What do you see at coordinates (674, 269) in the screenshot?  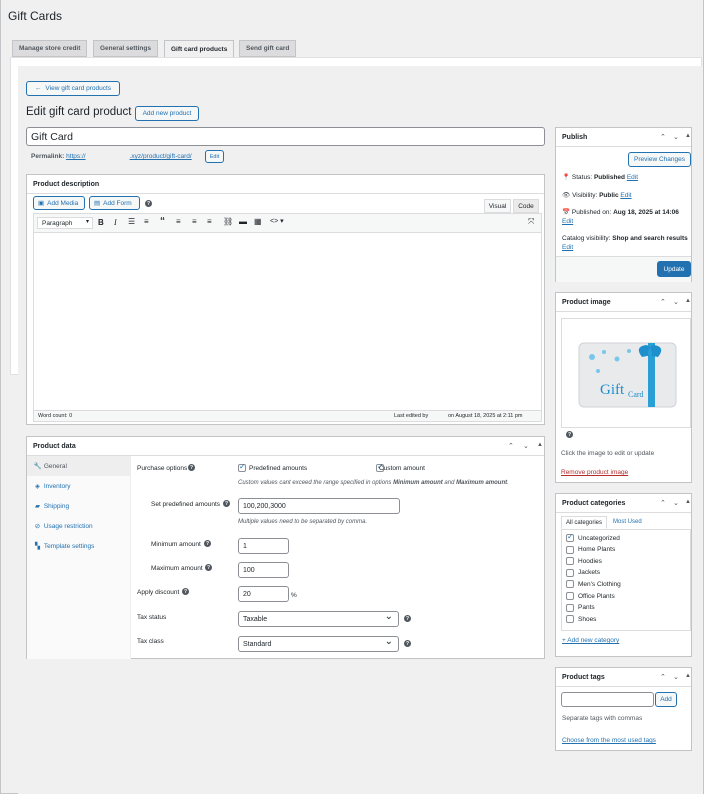 I see `update-button: Update` at bounding box center [674, 269].